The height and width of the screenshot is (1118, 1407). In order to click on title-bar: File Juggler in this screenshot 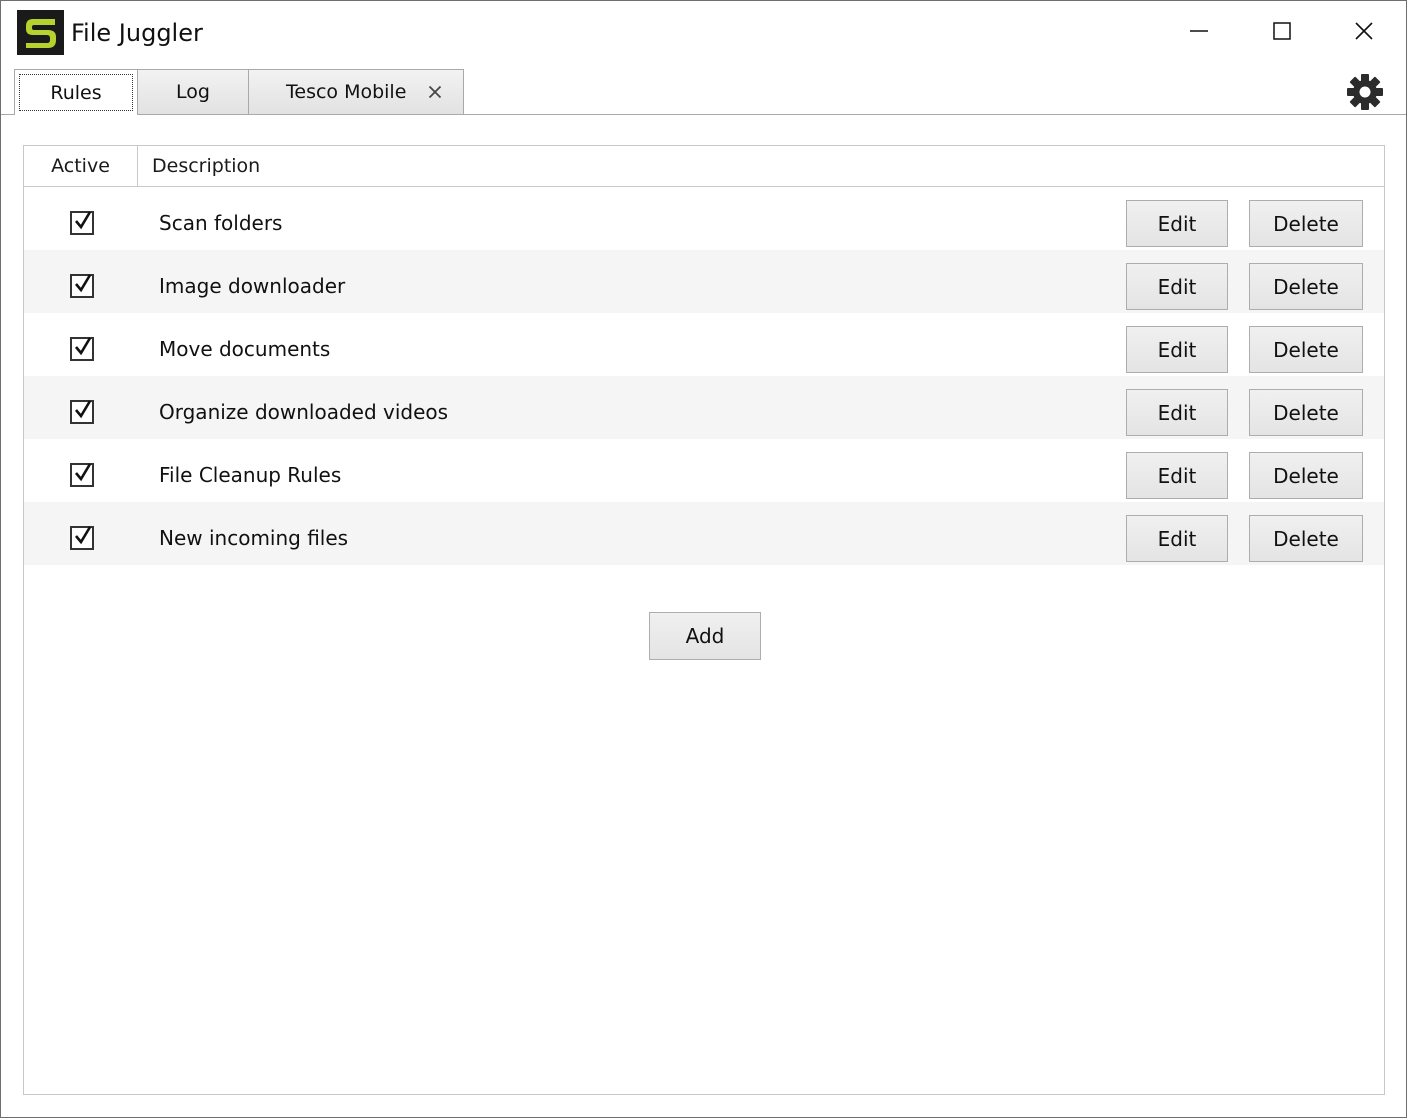, I will do `click(703, 33)`.